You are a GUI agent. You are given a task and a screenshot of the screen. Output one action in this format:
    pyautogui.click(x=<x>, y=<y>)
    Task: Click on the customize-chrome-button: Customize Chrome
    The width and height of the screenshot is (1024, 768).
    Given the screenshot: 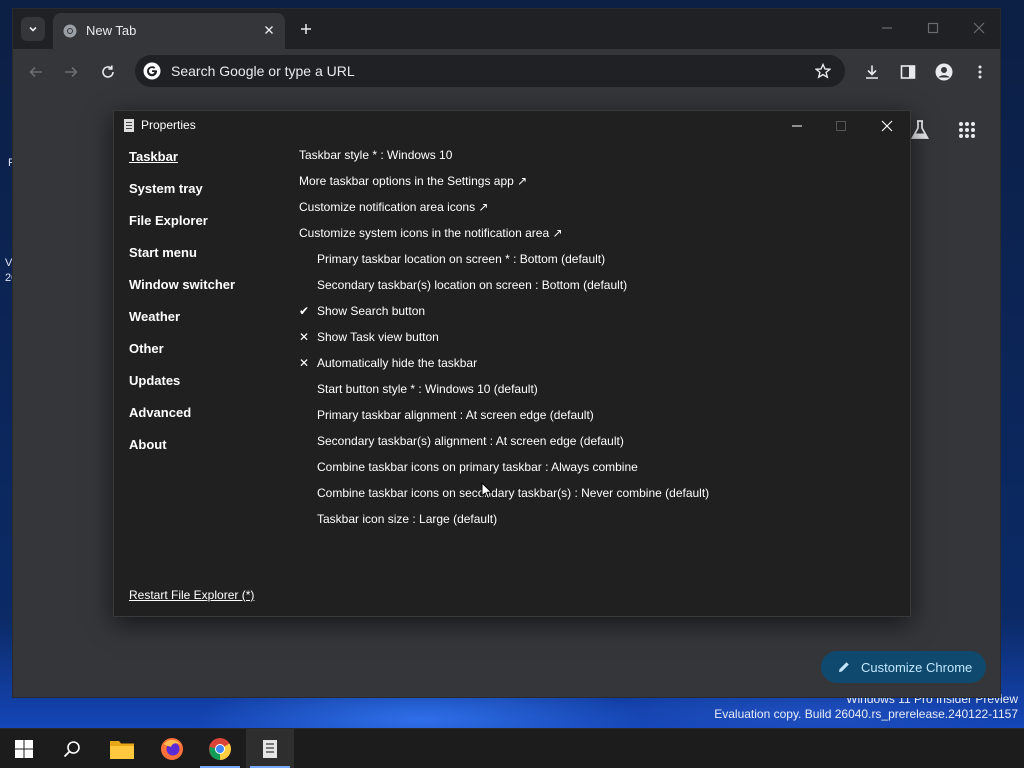 What is the action you would take?
    pyautogui.click(x=903, y=667)
    